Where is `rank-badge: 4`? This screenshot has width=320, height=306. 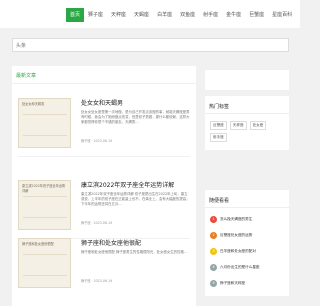
rank-badge: 4 is located at coordinates (213, 267).